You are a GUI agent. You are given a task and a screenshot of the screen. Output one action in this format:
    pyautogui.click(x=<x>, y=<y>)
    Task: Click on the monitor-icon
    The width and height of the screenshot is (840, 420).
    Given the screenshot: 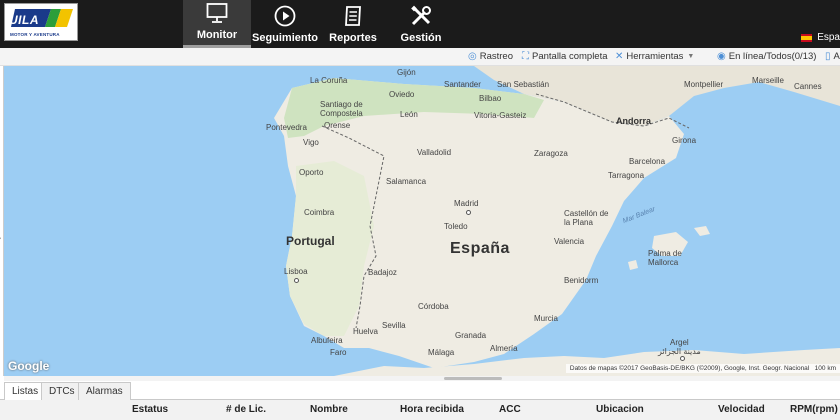 What is the action you would take?
    pyautogui.click(x=217, y=13)
    